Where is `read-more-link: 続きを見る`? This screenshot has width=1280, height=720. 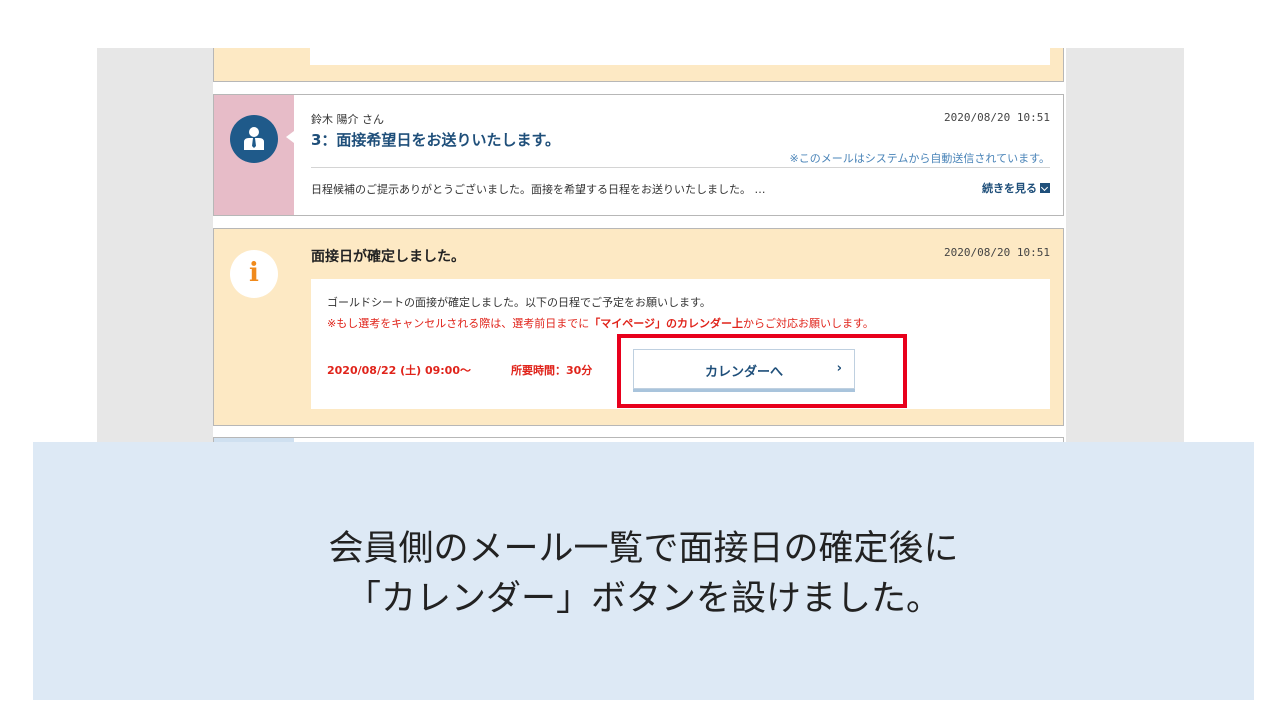
read-more-link: 続きを見る is located at coordinates (1016, 188).